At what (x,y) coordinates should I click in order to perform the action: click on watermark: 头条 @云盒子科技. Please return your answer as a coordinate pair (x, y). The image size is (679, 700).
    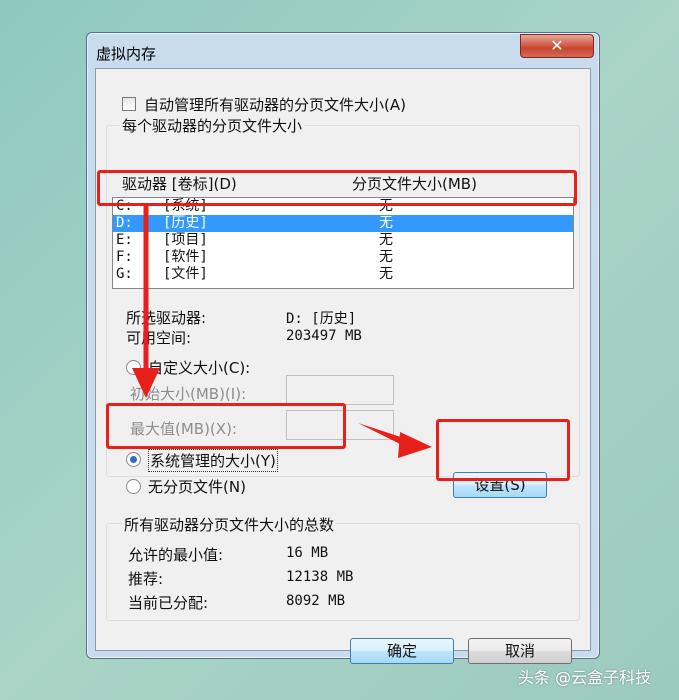
    Looking at the image, I should click on (585, 677).